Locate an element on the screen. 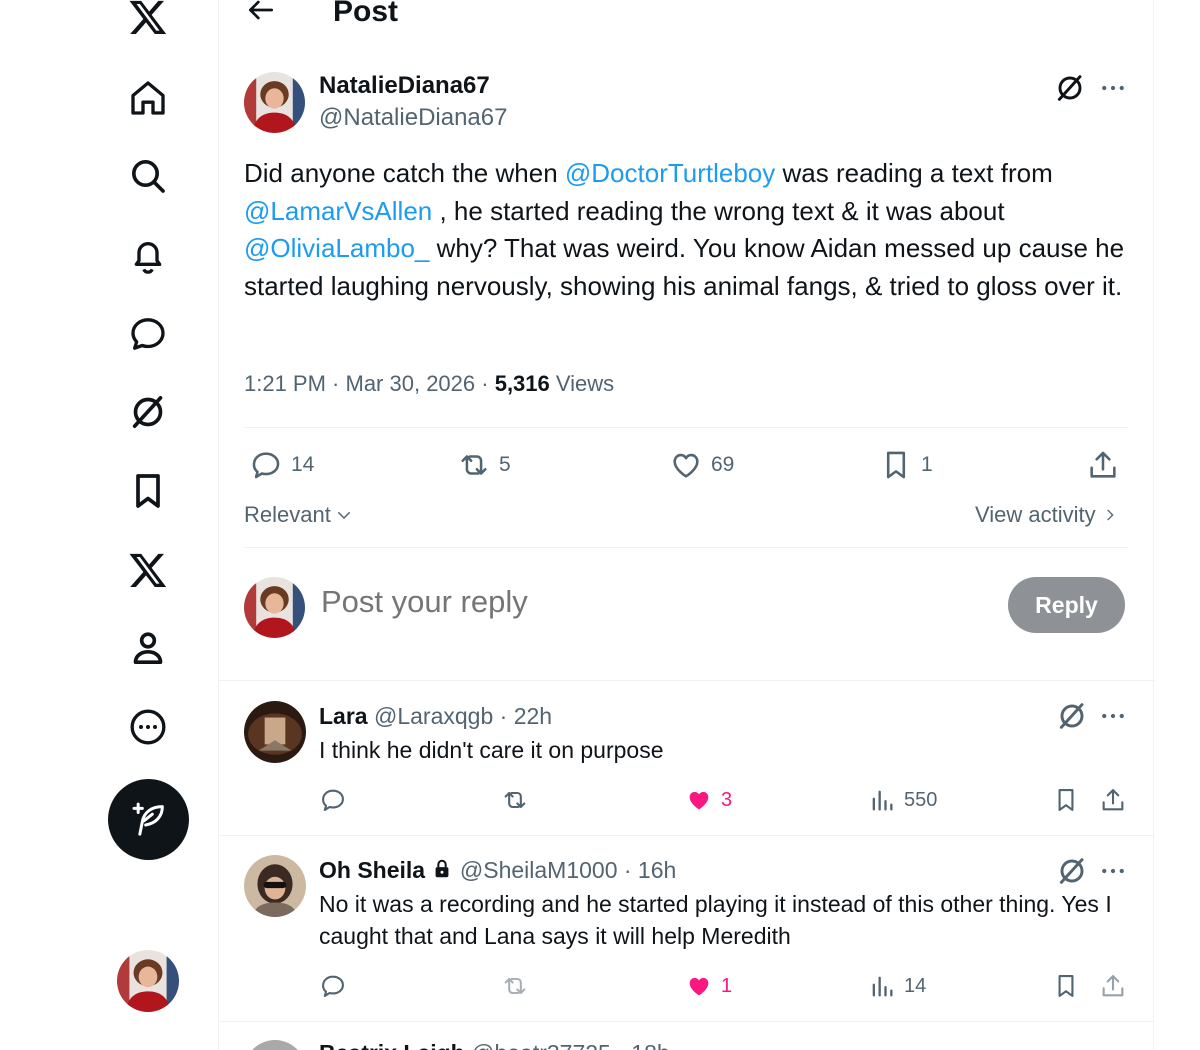 The height and width of the screenshot is (1050, 1200). liked-heart-icon is located at coordinates (699, 800).